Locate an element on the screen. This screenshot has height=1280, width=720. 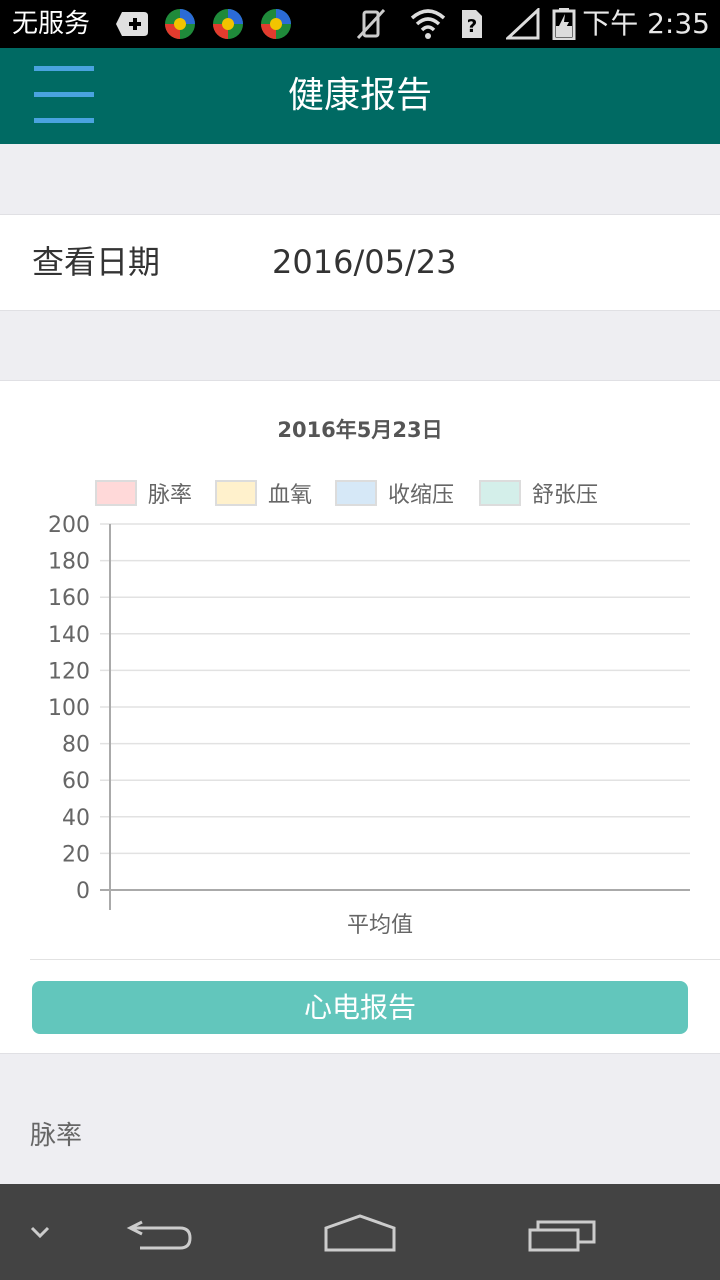
legend-label: 血氧 is located at coordinates (290, 495).